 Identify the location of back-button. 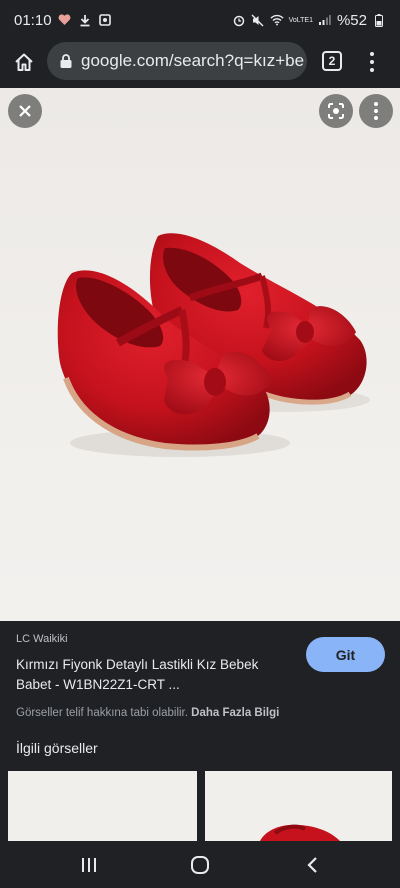
(313, 865).